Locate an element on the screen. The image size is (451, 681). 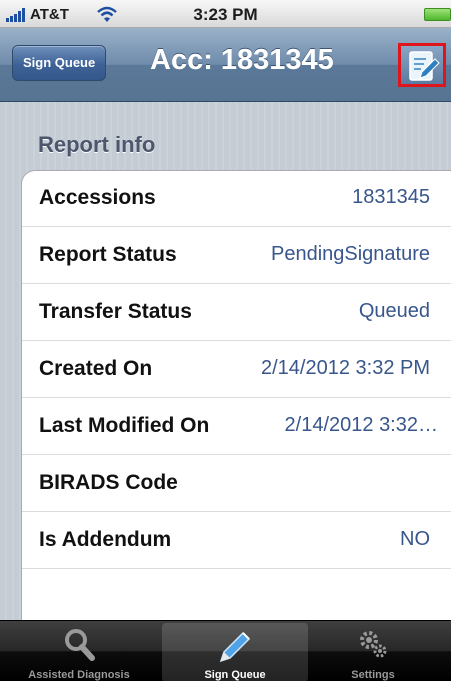
magnifier-icon is located at coordinates (80, 645).